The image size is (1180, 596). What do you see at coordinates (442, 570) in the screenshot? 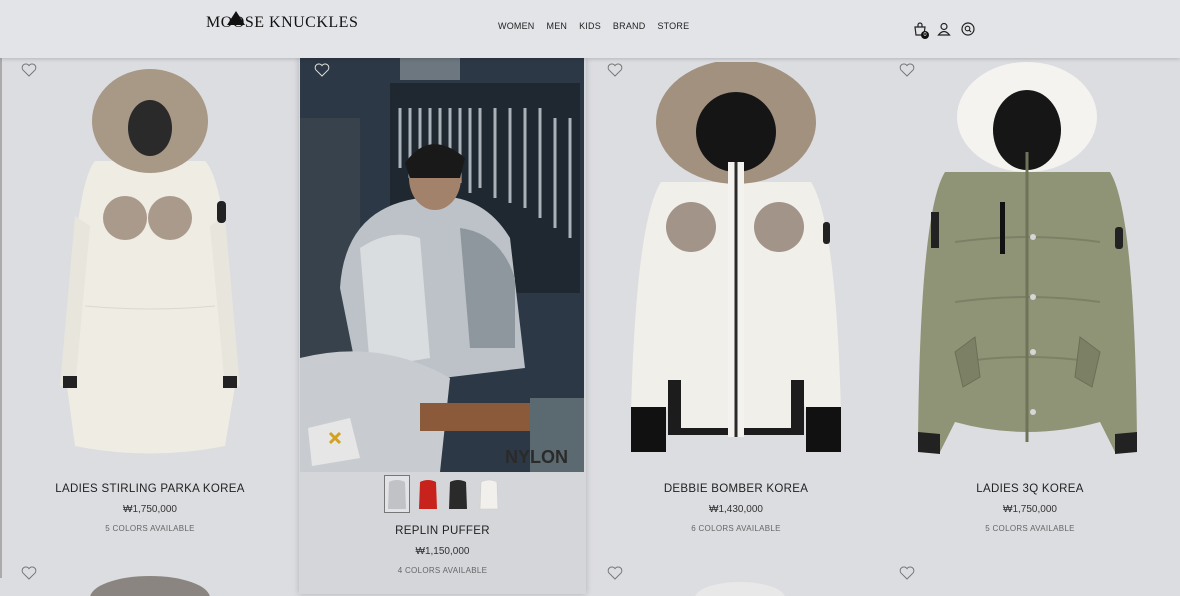
I see `product-colors: 4 COLORS AVAILABLE` at bounding box center [442, 570].